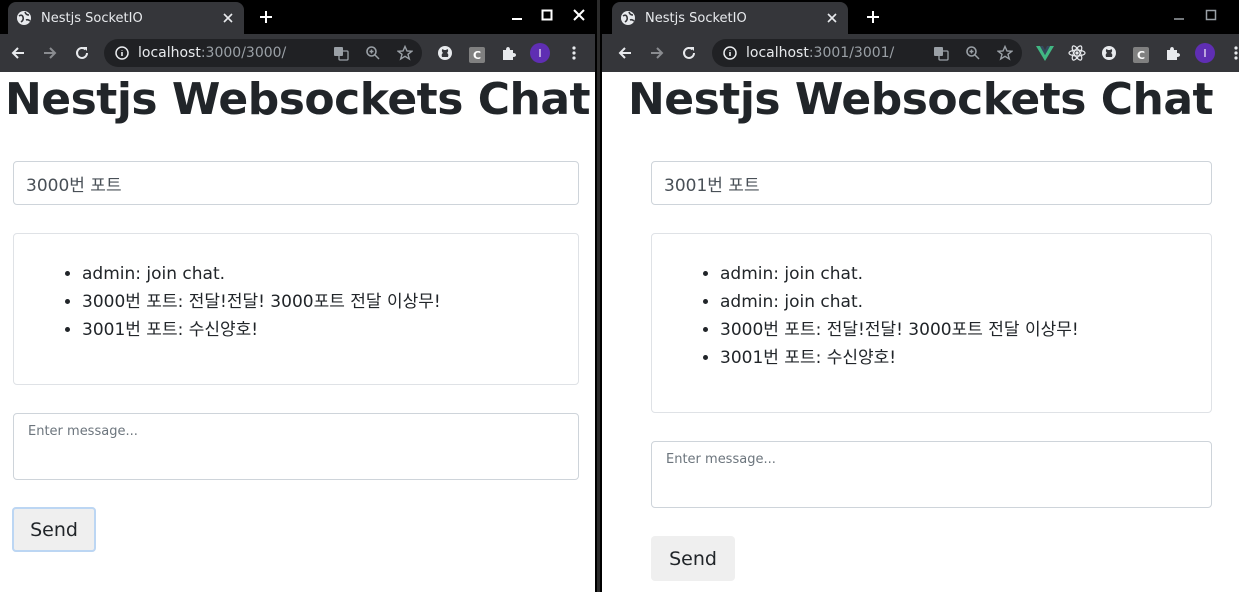 The image size is (1239, 592). I want to click on browser-toolbar: localhost:3000/3000/ C I, so click(297, 53).